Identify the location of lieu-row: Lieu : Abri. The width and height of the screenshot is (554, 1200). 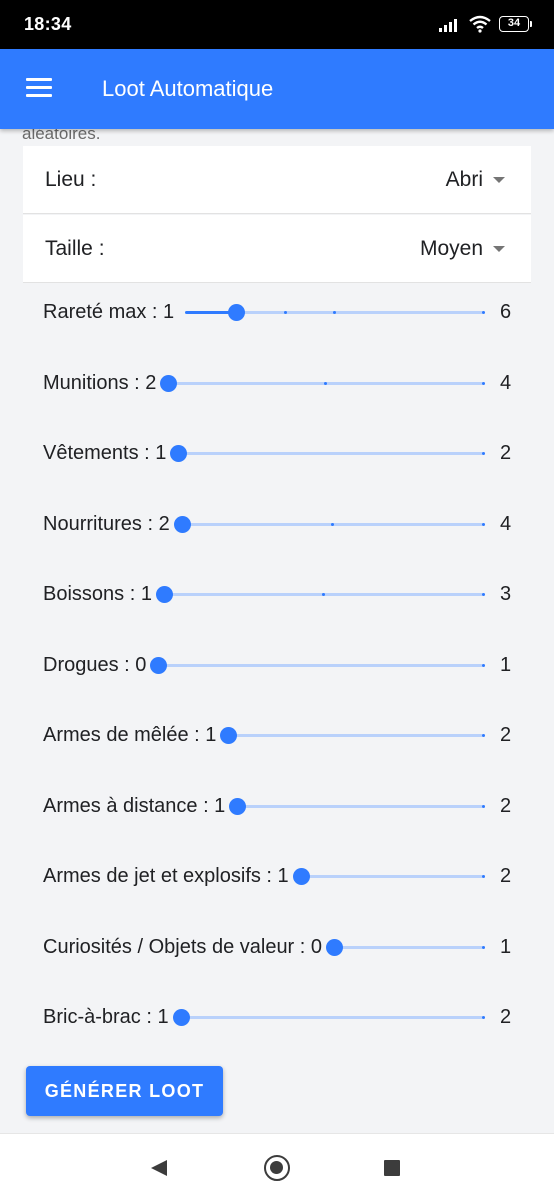
(277, 180).